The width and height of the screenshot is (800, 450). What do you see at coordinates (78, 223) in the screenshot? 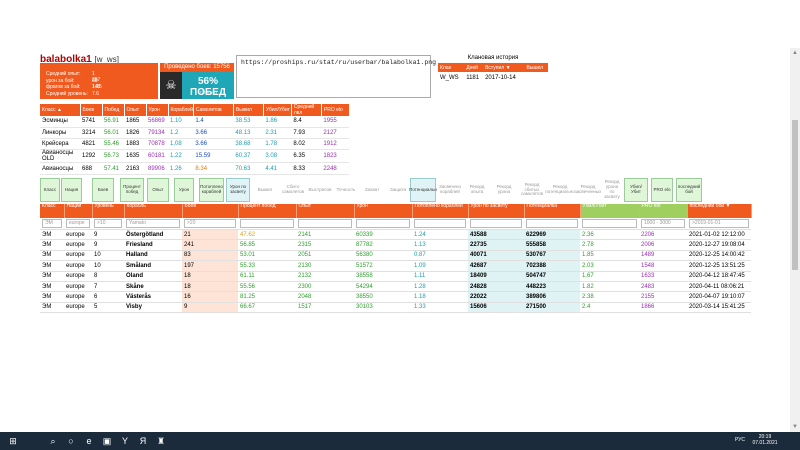
I see `ships-filter-input: europe` at bounding box center [78, 223].